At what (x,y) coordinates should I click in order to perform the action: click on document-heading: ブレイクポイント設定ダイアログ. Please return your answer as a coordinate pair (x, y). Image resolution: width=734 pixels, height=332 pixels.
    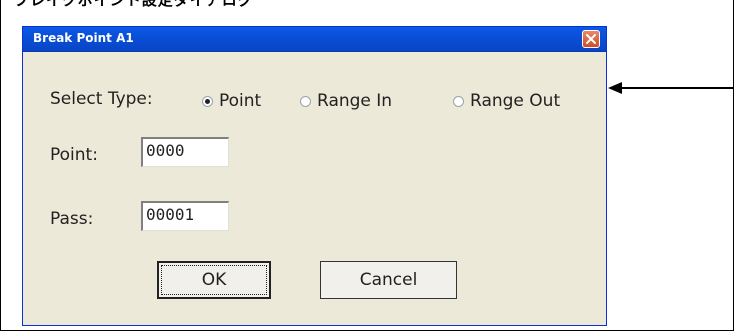
    Looking at the image, I should click on (134, 4).